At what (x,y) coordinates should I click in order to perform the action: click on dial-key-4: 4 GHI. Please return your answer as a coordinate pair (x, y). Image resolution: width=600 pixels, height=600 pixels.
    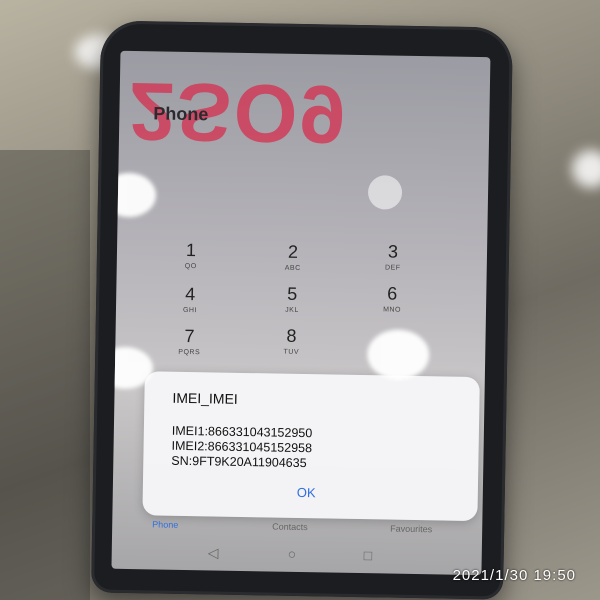
    Looking at the image, I should click on (190, 299).